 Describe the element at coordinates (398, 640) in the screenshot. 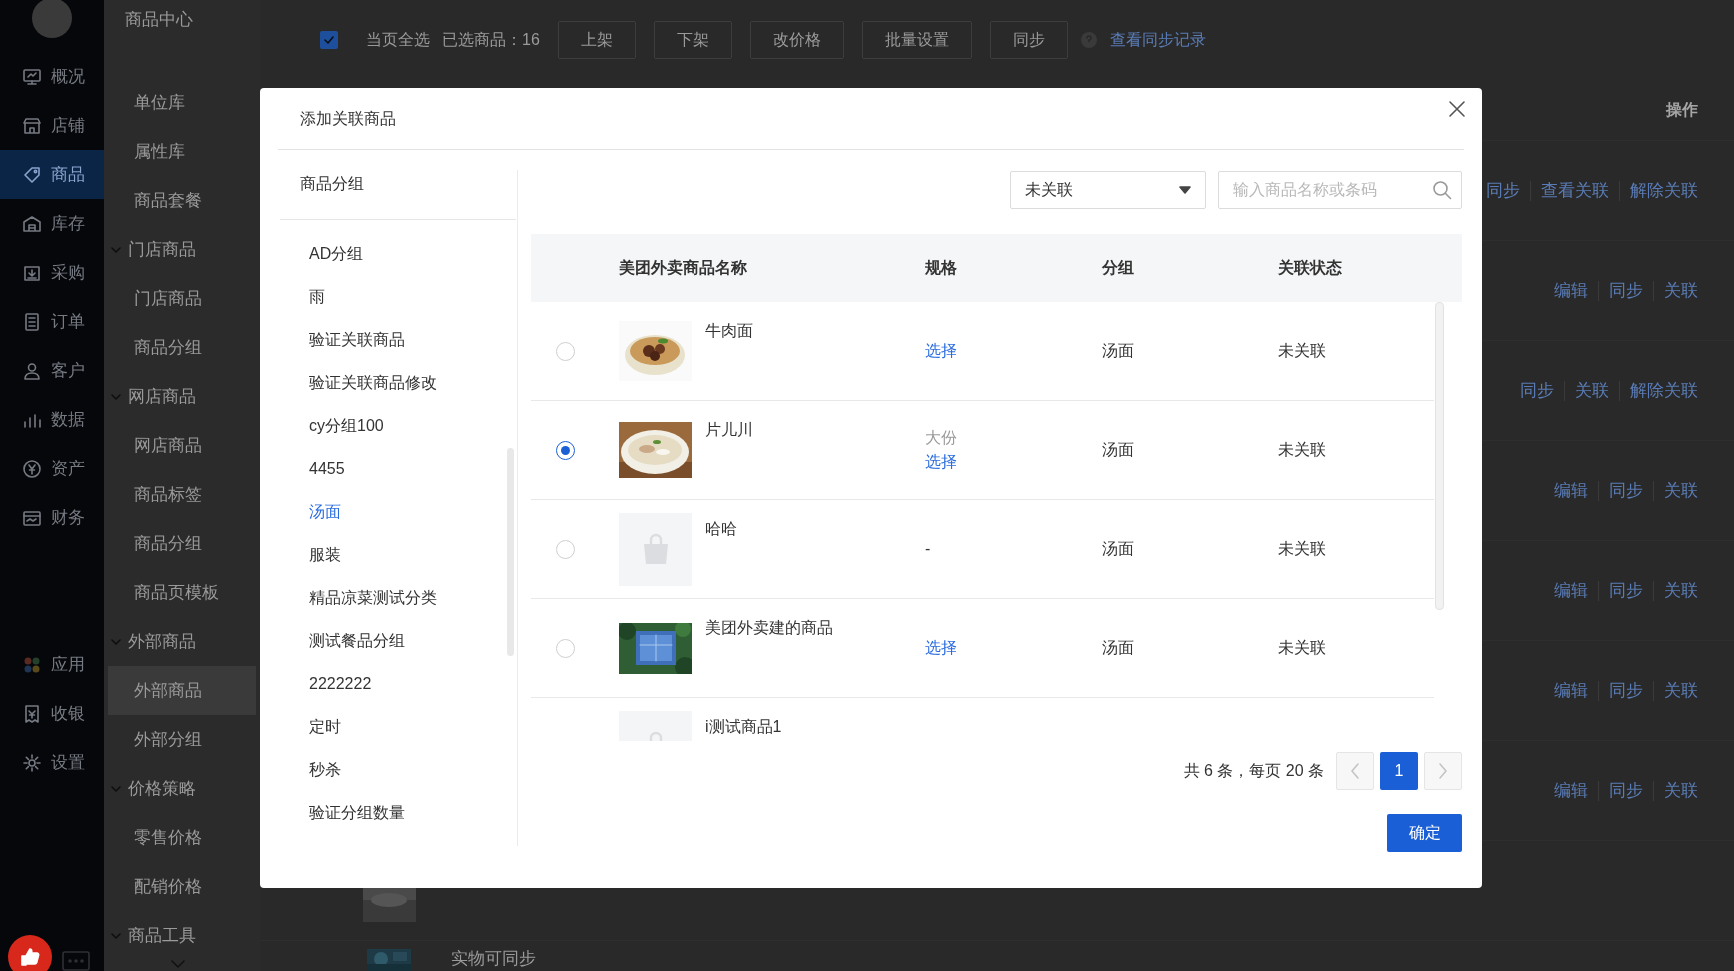

I see `group-item: 测试餐品分组` at that location.